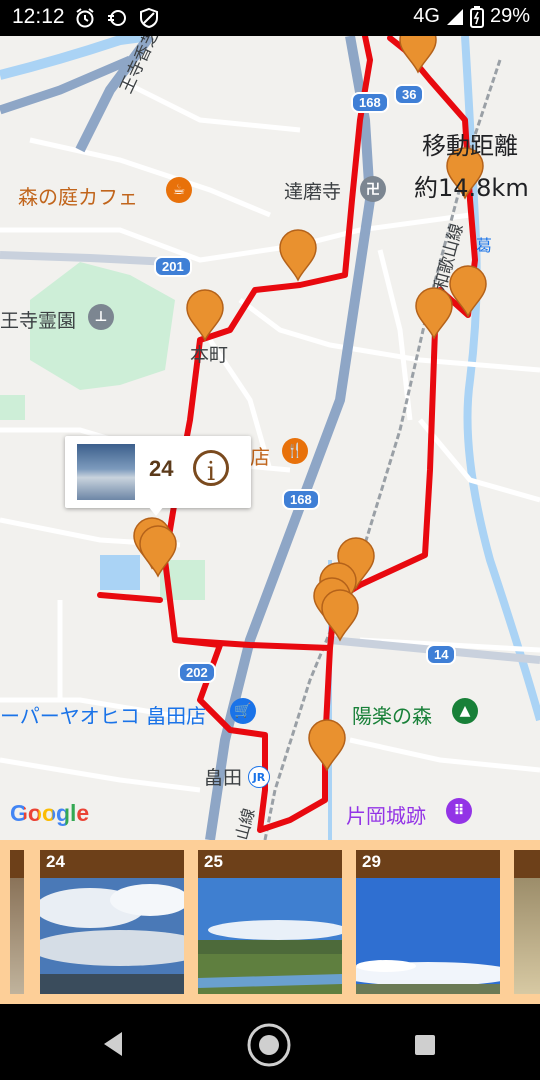 This screenshot has height=1080, width=540. Describe the element at coordinates (484, 245) in the screenshot. I see `river-label: 葛` at that location.